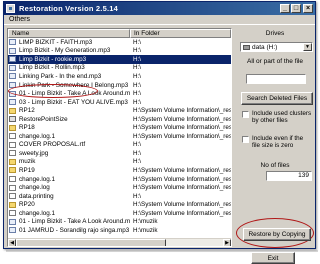 The width and height of the screenshot is (320, 264). Describe the element at coordinates (180, 33) in the screenshot. I see `column-header-folder: In Folder` at that location.